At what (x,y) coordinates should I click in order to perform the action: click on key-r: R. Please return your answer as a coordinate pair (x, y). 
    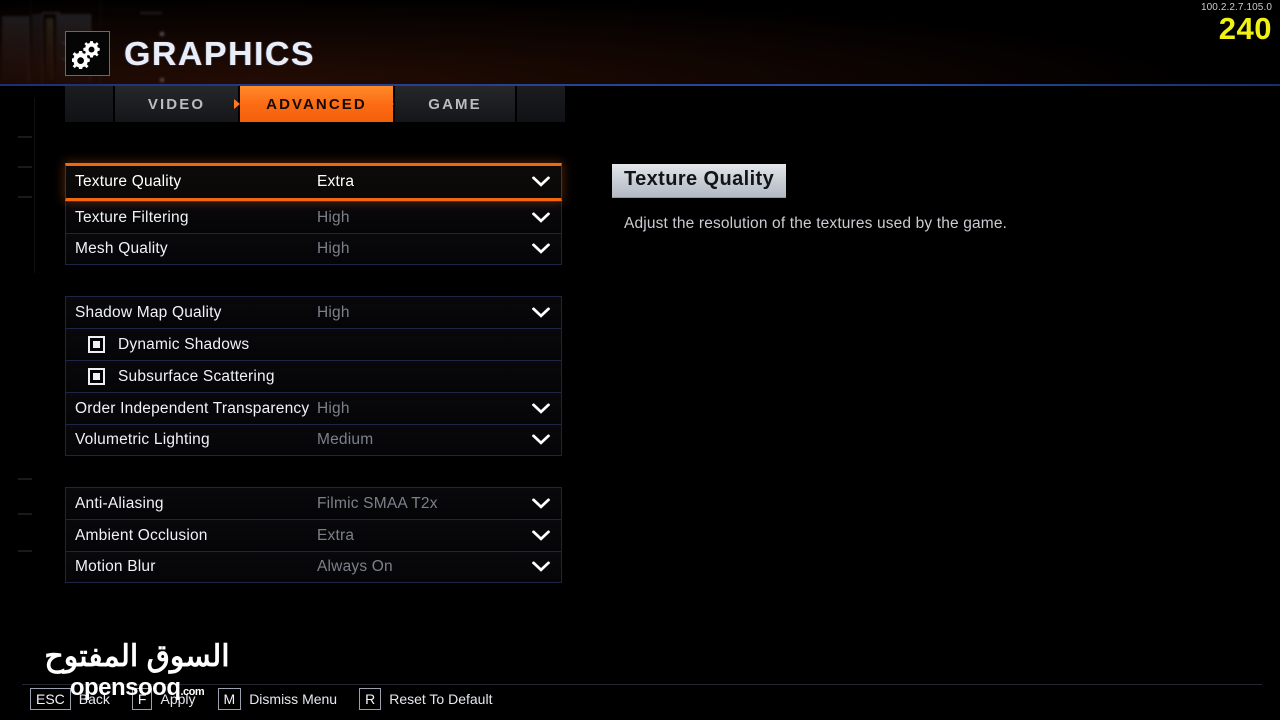
    Looking at the image, I should click on (370, 699).